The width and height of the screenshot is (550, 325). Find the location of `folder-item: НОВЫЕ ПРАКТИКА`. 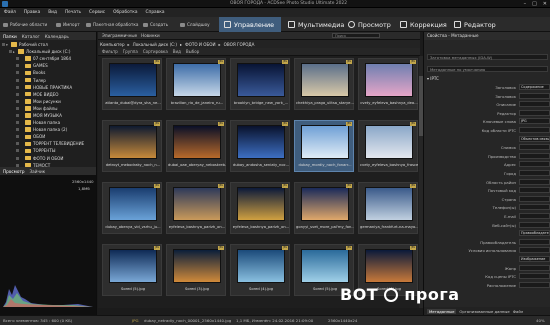

folder-item: НОВЫЕ ПРАКТИКА is located at coordinates (48, 87).